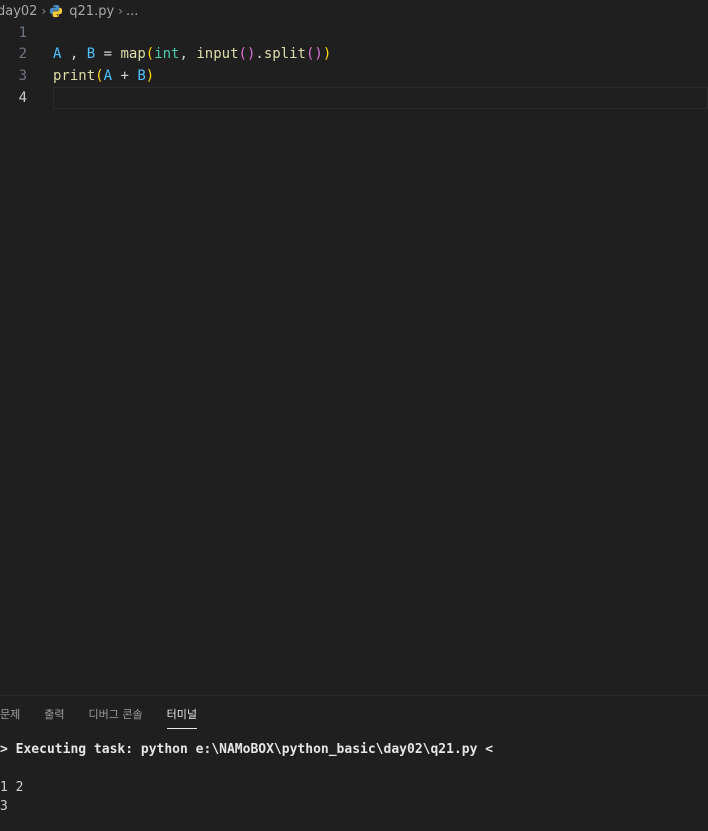  Describe the element at coordinates (108, 54) in the screenshot. I see `token-operator: =` at that location.